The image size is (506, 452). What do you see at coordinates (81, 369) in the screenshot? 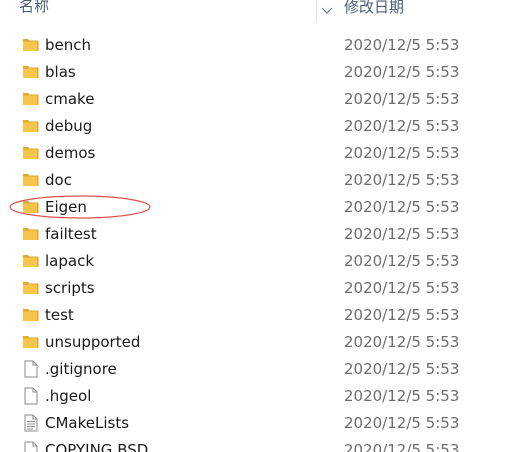
I see `file-name: .gitignore` at bounding box center [81, 369].